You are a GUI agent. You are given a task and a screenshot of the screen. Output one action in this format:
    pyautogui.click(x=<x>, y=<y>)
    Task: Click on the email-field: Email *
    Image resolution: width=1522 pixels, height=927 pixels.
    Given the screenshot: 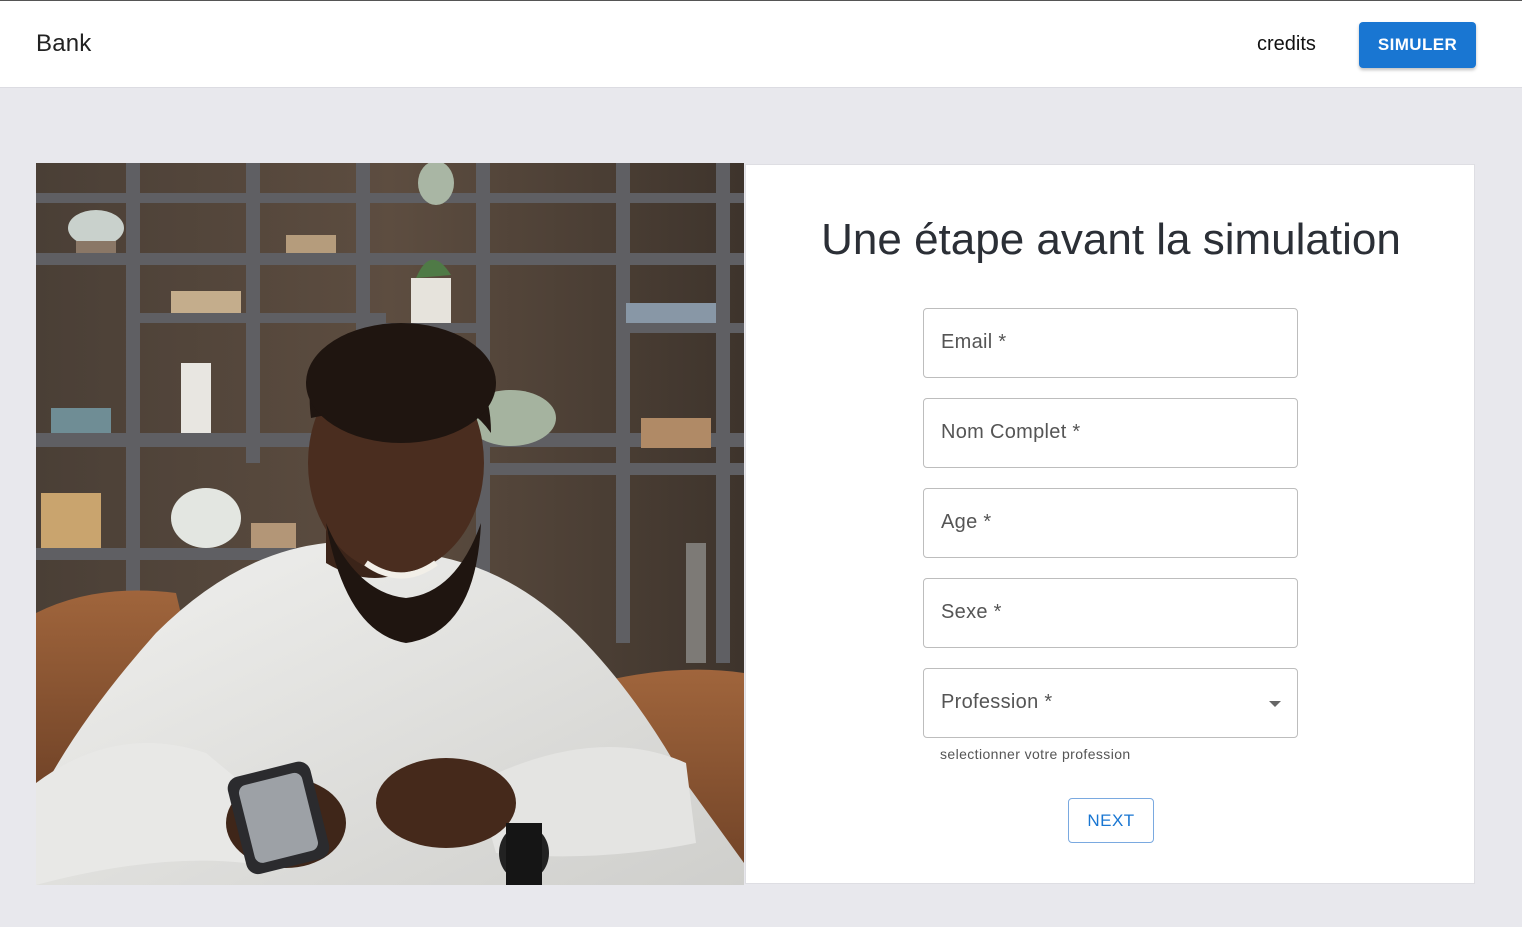 What is the action you would take?
    pyautogui.click(x=1110, y=343)
    